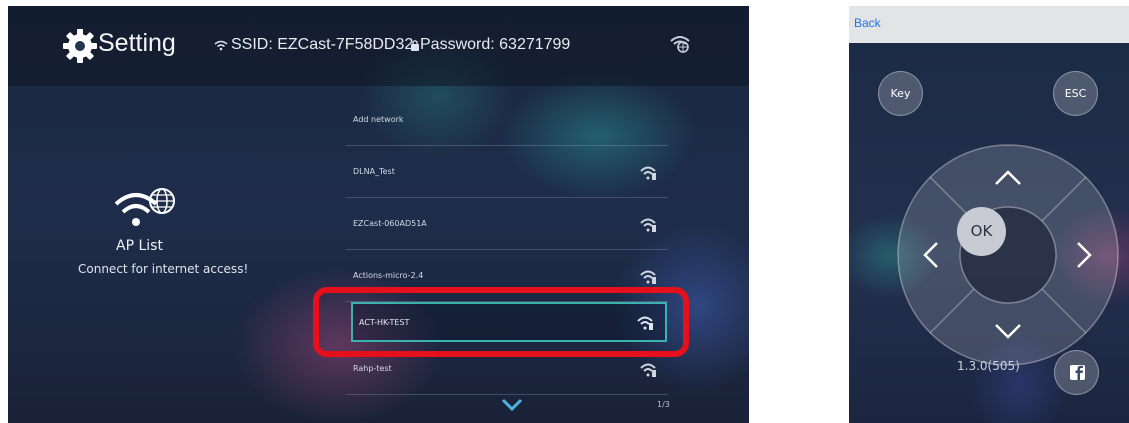  I want to click on network-status-icon, so click(680, 43).